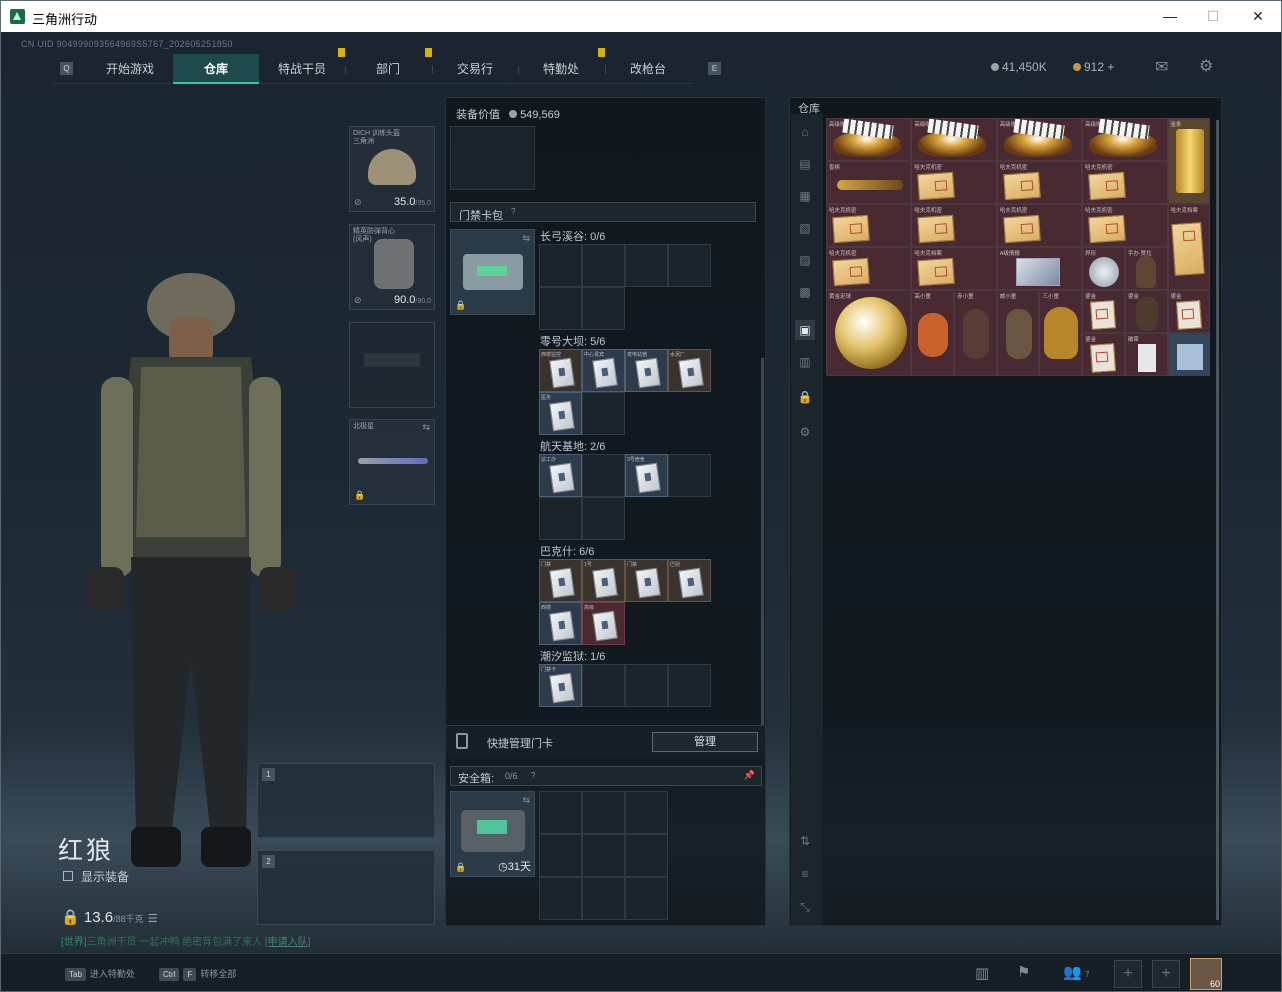 This screenshot has height=992, width=1282. Describe the element at coordinates (560, 685) in the screenshot. I see `keycard-item: 门禁卡` at that location.